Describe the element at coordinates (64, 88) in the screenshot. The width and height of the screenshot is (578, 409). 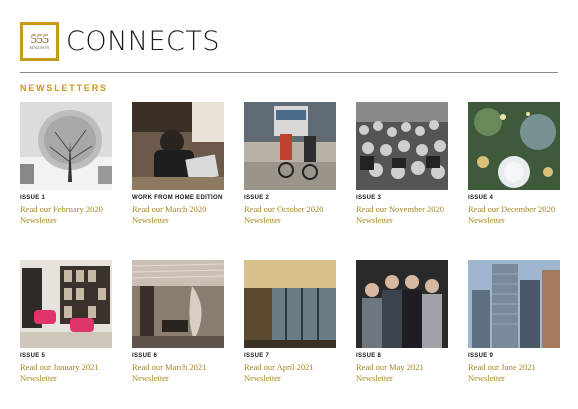
I see `section-title: NEWSLETTERS` at that location.